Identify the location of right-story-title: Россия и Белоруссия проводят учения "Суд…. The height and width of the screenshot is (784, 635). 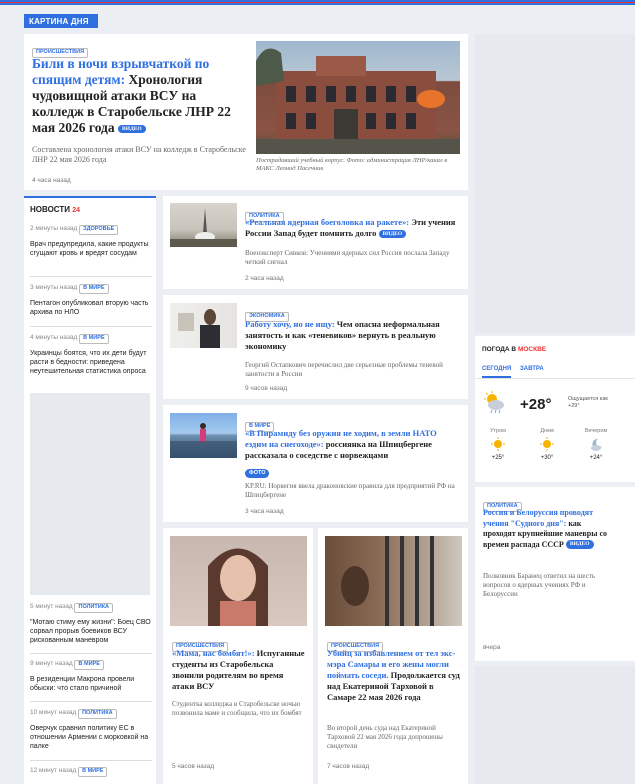
(545, 529).